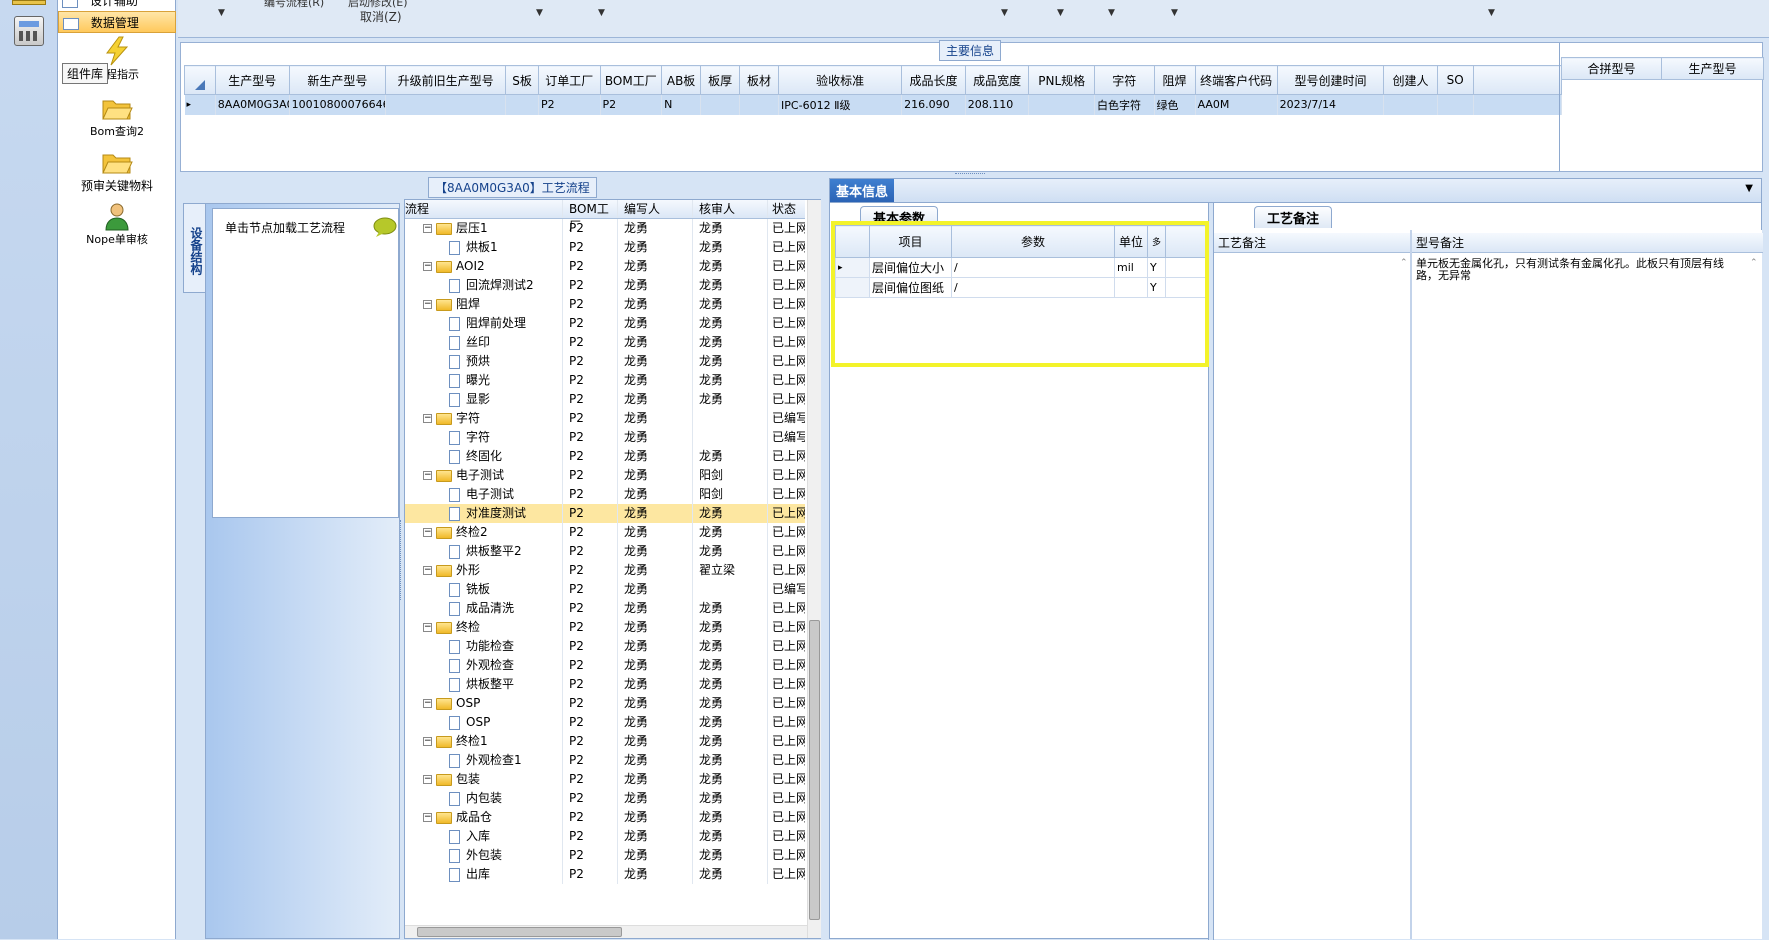 This screenshot has width=1769, height=940. What do you see at coordinates (294, 5) in the screenshot?
I see `toolbar-cut-label-1: 编号流程(R)` at bounding box center [294, 5].